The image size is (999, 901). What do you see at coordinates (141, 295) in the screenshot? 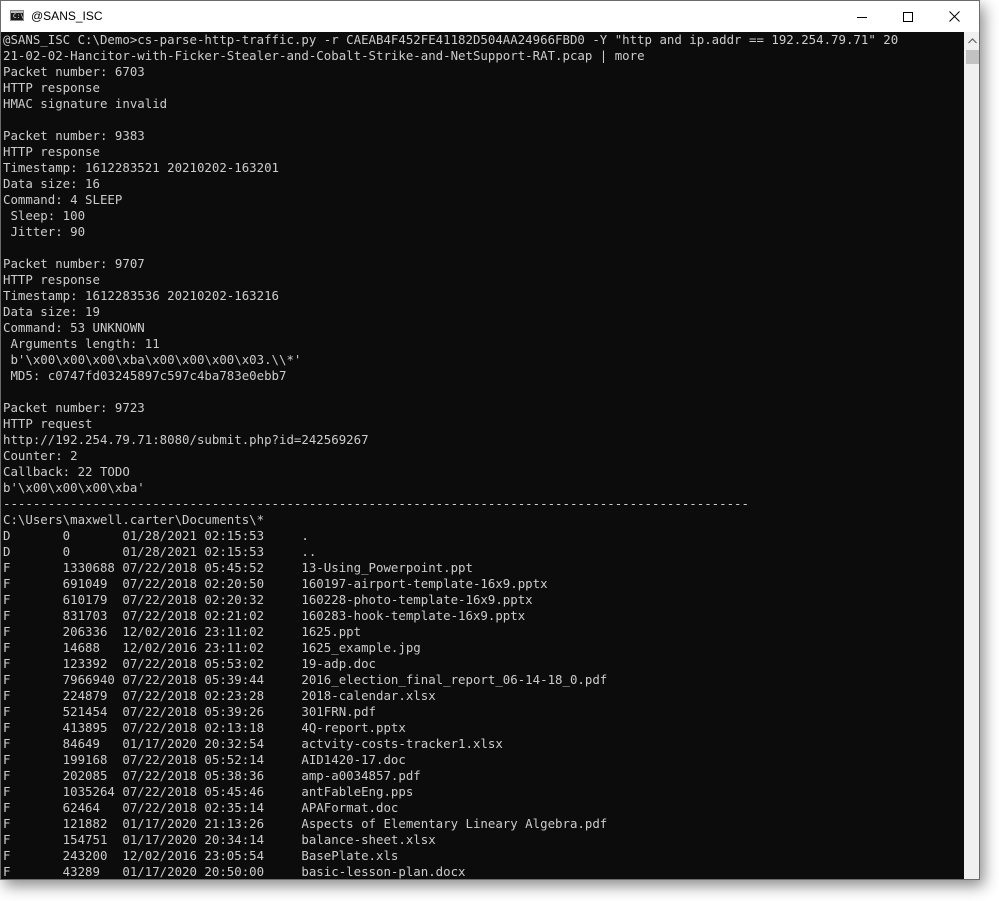
I see `console-line: Timestamp: 1612283536 20210202-163216` at bounding box center [141, 295].